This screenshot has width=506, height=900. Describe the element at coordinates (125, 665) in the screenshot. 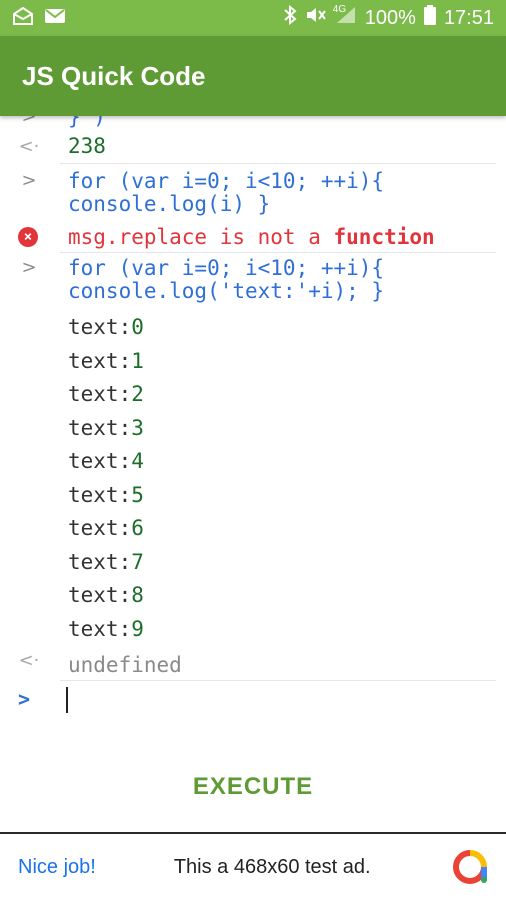

I see `result-value: undefined` at that location.